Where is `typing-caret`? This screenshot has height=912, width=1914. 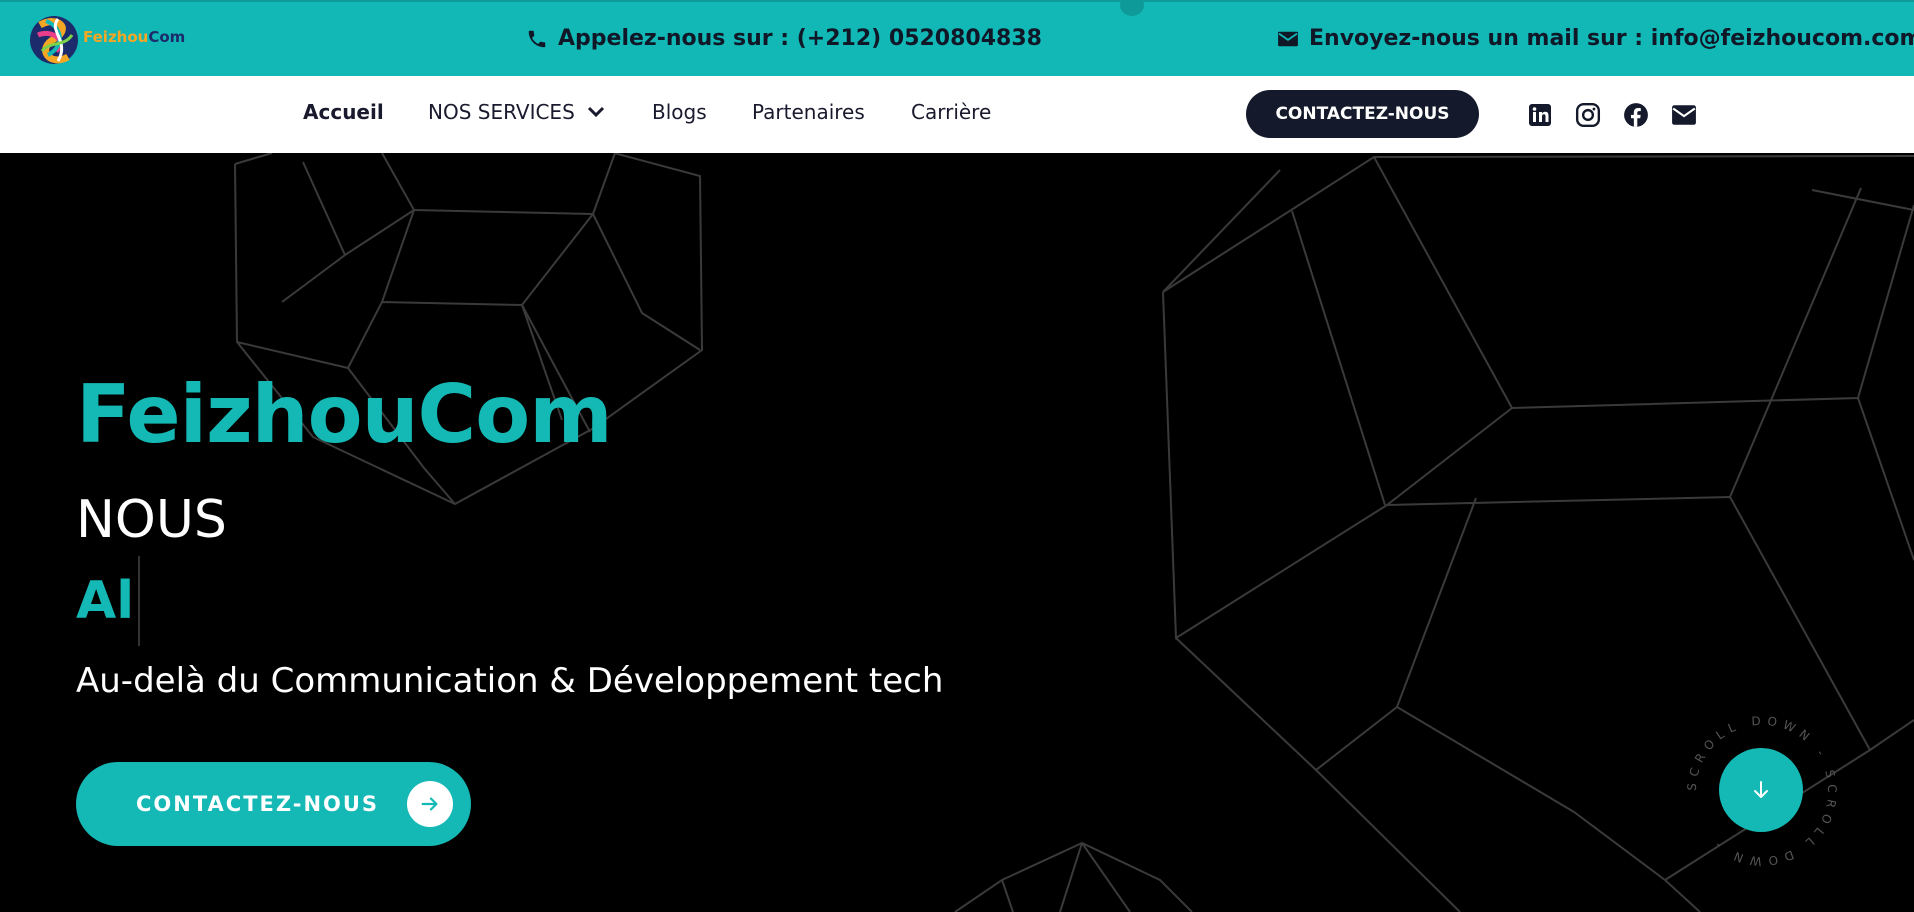
typing-caret is located at coordinates (139, 601).